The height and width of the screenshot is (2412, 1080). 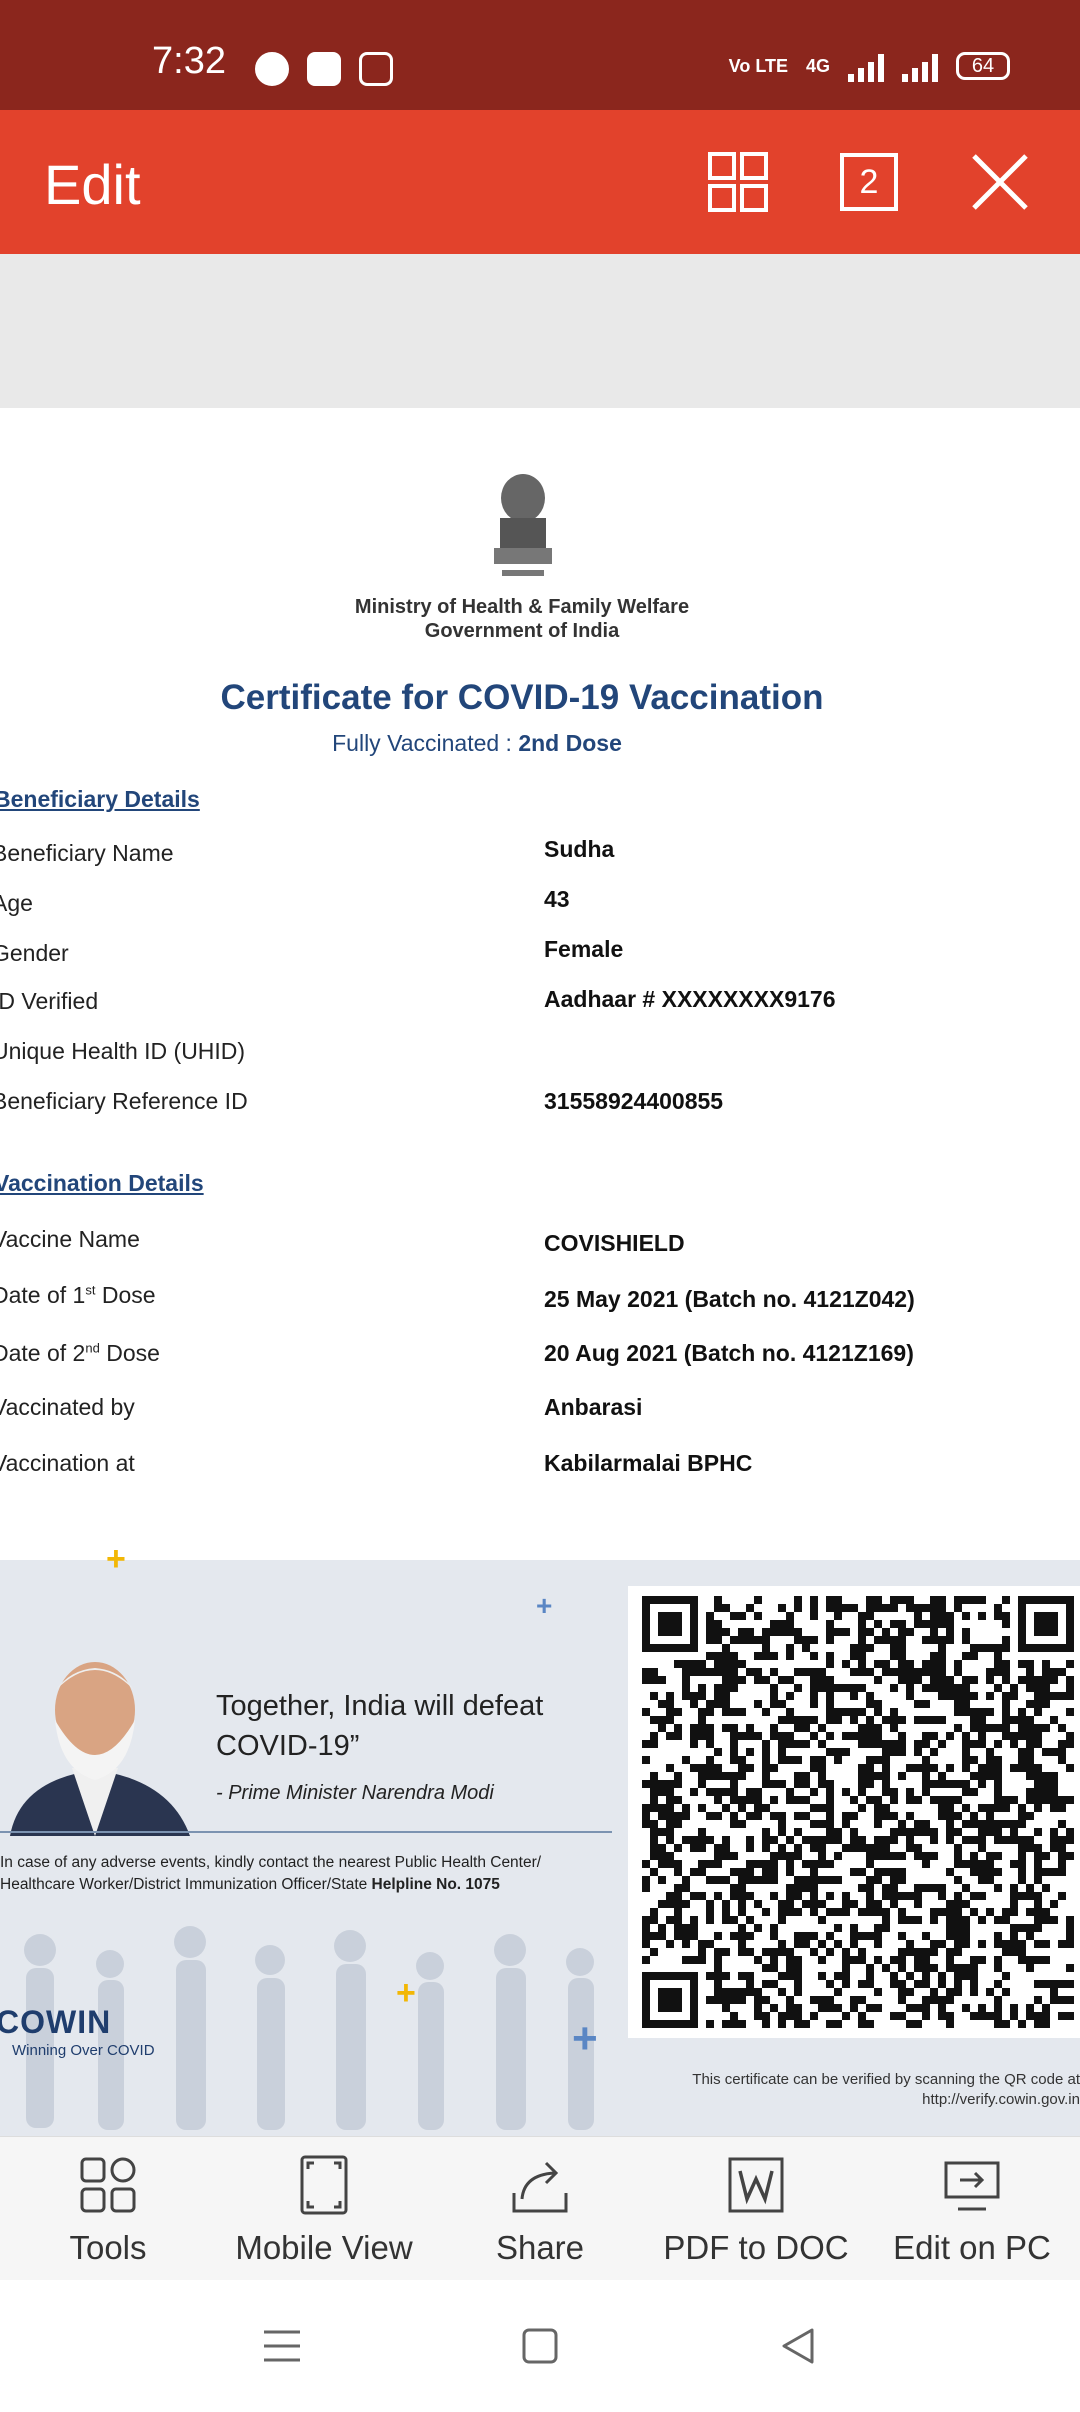 I want to click on dose2-label: Date of 2nd Dose, so click(x=80, y=1353).